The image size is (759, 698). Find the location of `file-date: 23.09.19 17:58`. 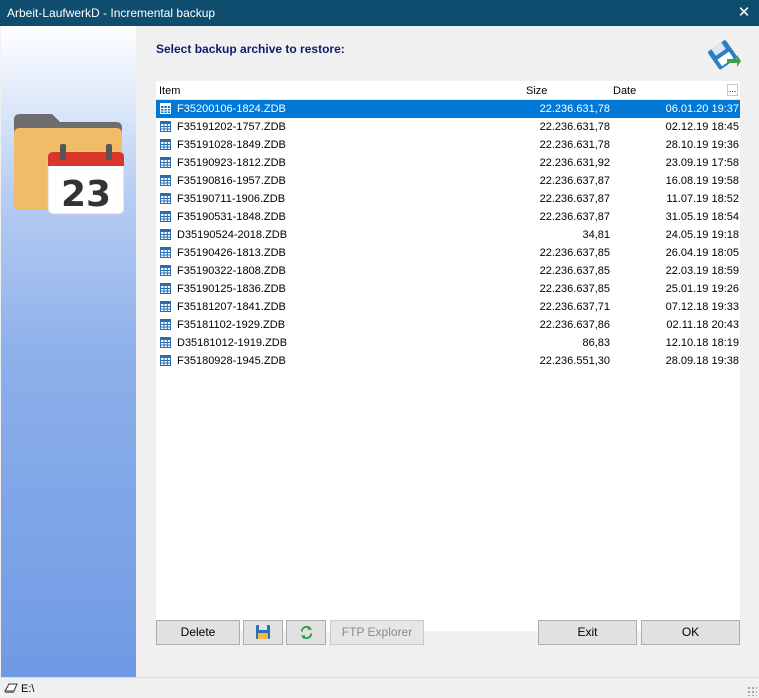

file-date: 23.09.19 17:58 is located at coordinates (702, 163).